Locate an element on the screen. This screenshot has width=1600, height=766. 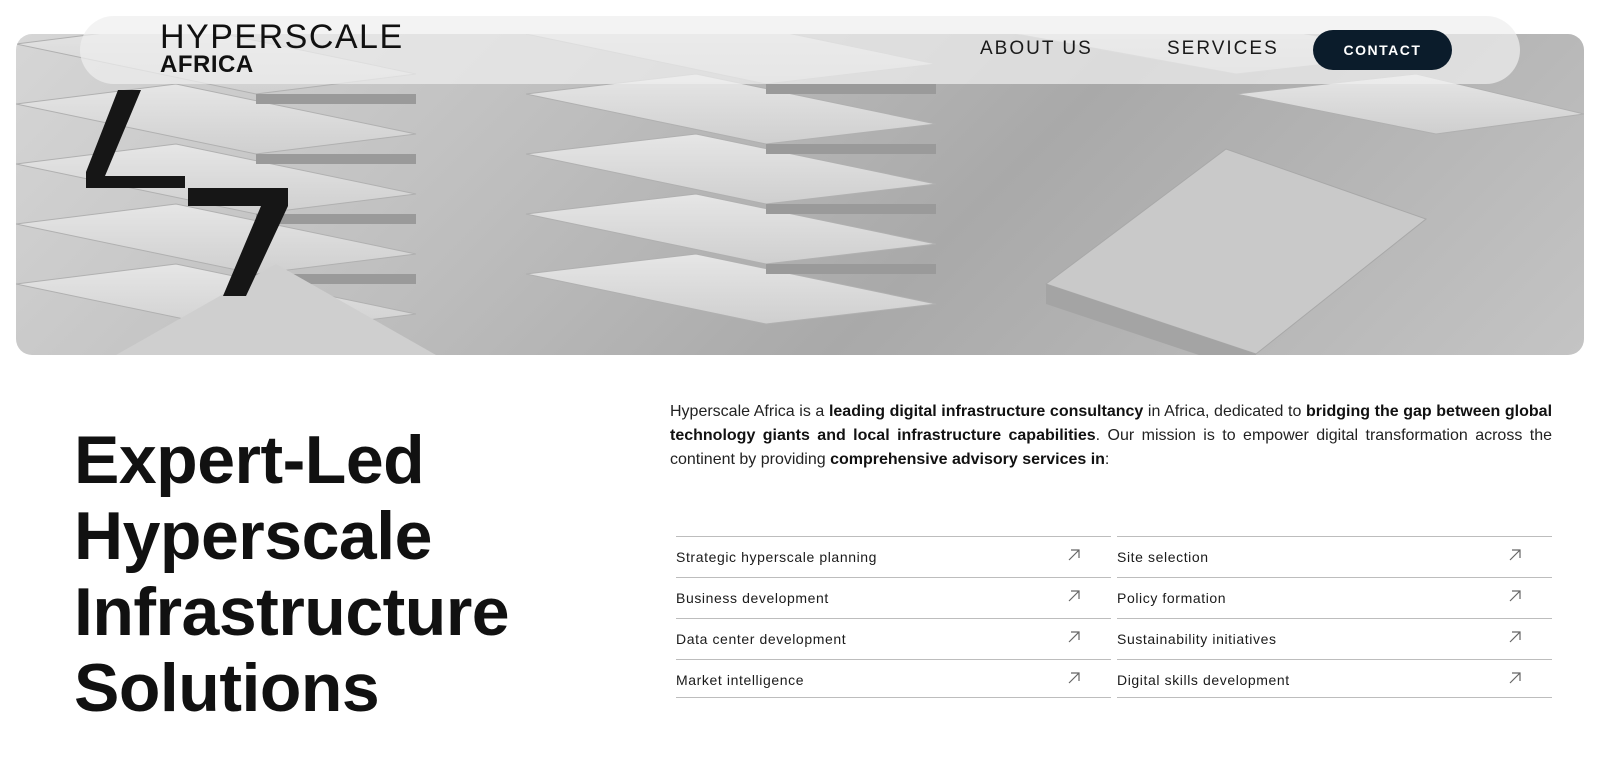
service-label: Strategic hyperscale planning is located at coordinates (777, 557).